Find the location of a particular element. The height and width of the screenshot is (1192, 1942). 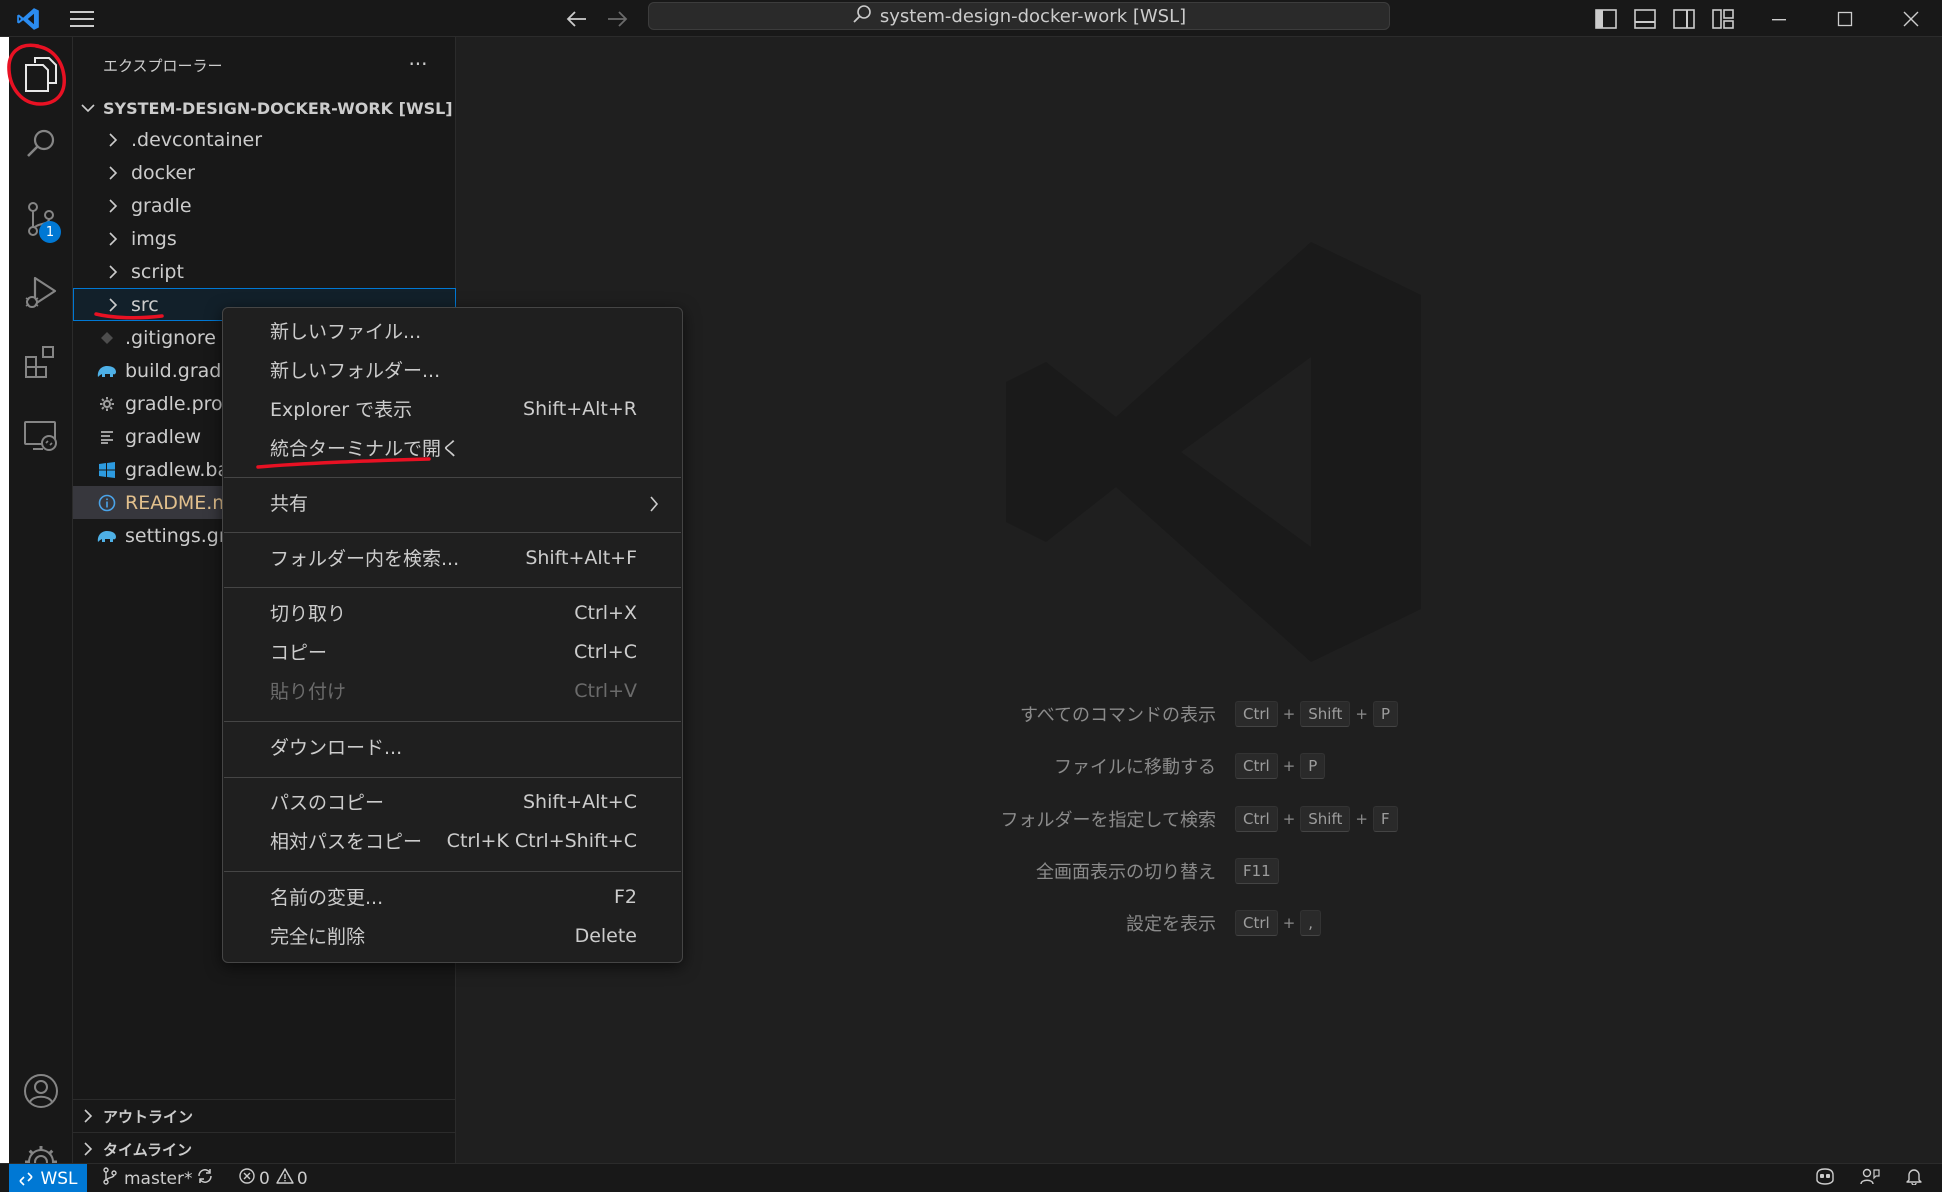

problems-status: 0 0 is located at coordinates (273, 1178).